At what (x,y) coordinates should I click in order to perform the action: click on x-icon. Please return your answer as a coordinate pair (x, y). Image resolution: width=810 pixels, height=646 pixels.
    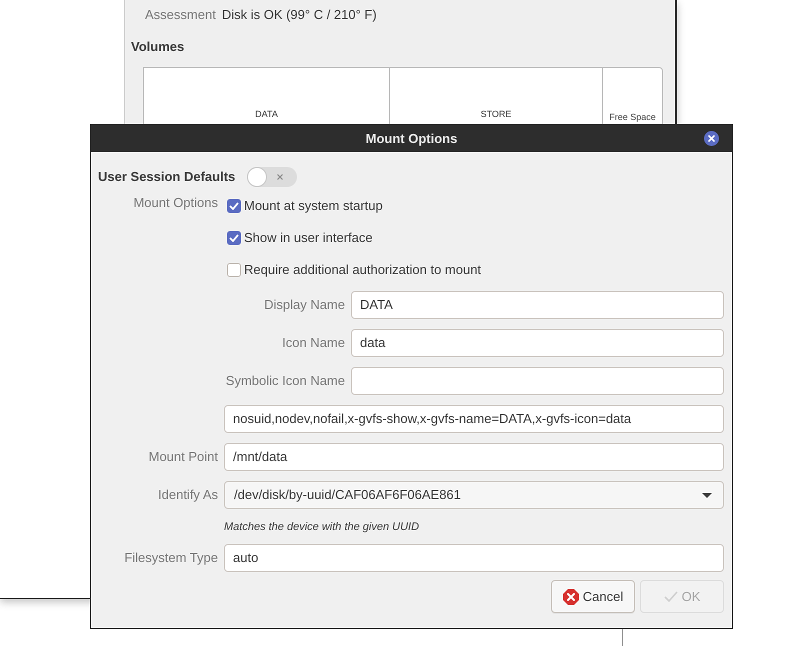
    Looking at the image, I should click on (280, 177).